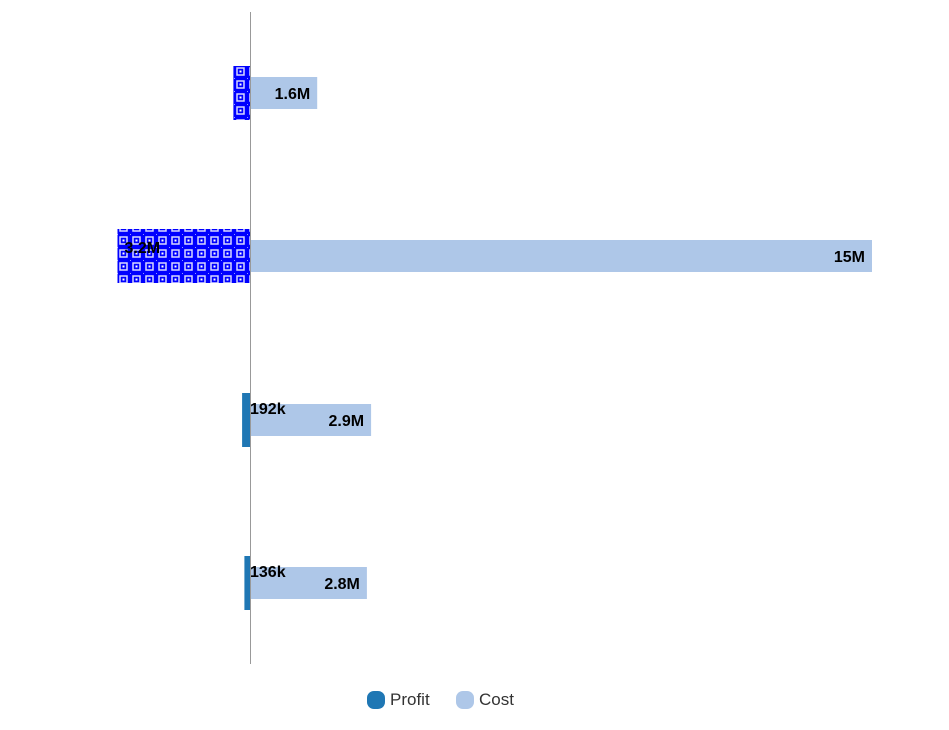  I want to click on profit-data-label-4: 136k, so click(268, 572).